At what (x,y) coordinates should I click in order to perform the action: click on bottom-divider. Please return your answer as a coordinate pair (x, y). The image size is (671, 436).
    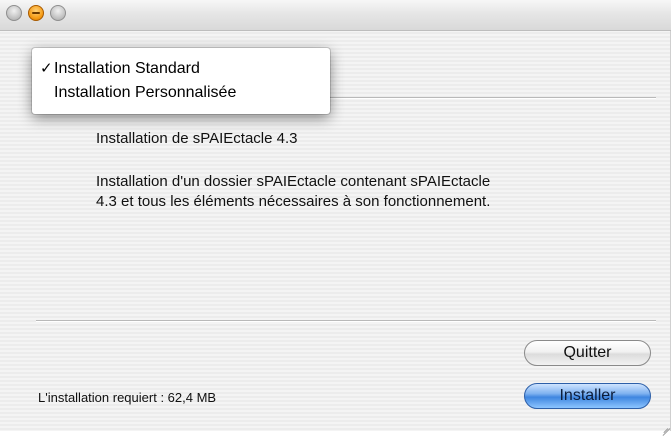
    Looking at the image, I should click on (346, 320).